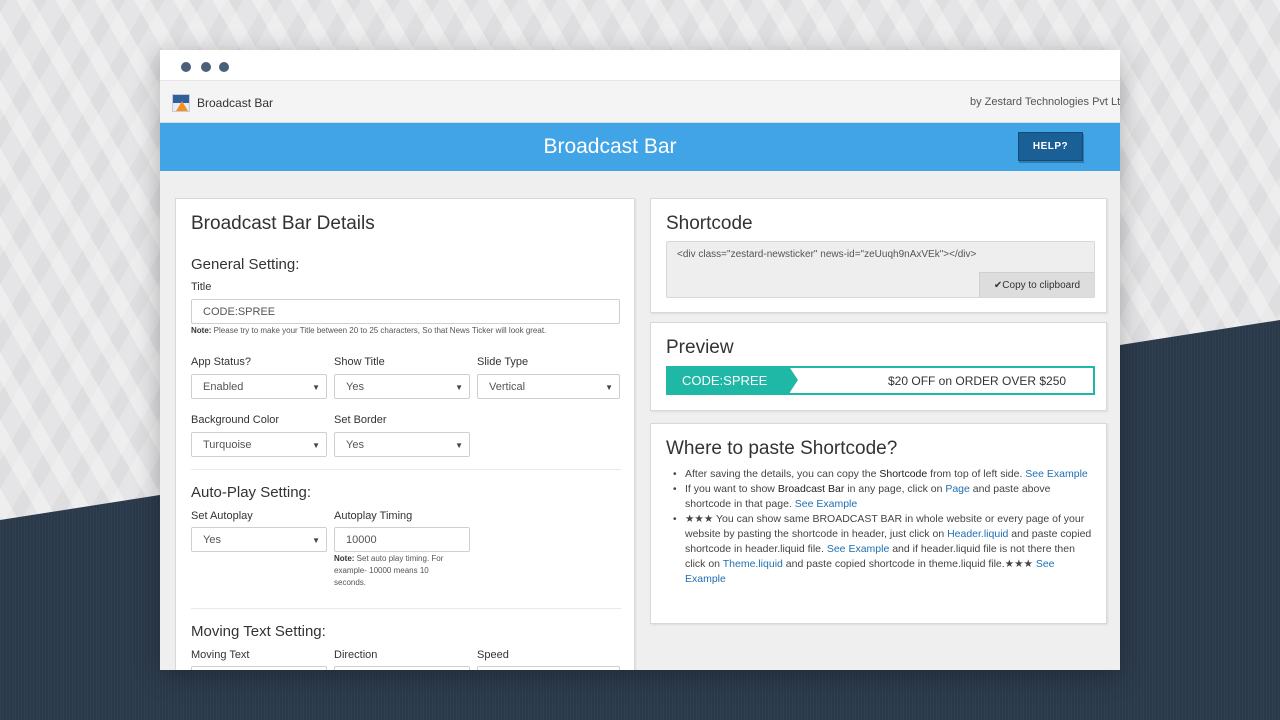  What do you see at coordinates (223, 386) in the screenshot?
I see `app-status-value: Enabled` at bounding box center [223, 386].